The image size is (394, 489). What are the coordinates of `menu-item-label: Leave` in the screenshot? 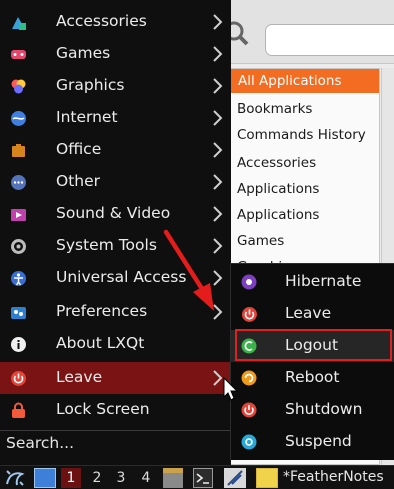 It's located at (79, 377).